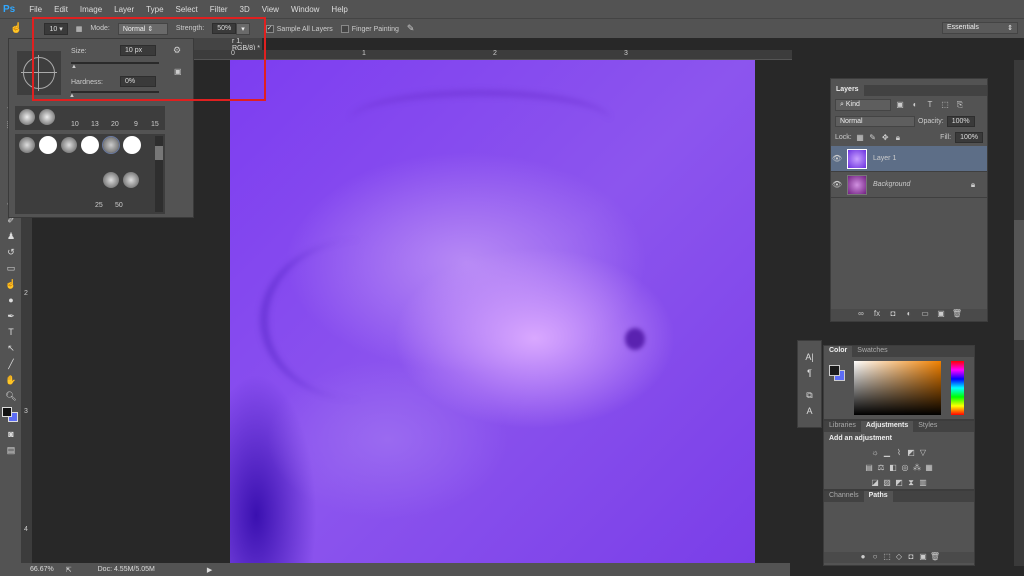 The width and height of the screenshot is (1024, 576). Describe the element at coordinates (11, 284) in the screenshot. I see `smudge-tool: ☝` at that location.